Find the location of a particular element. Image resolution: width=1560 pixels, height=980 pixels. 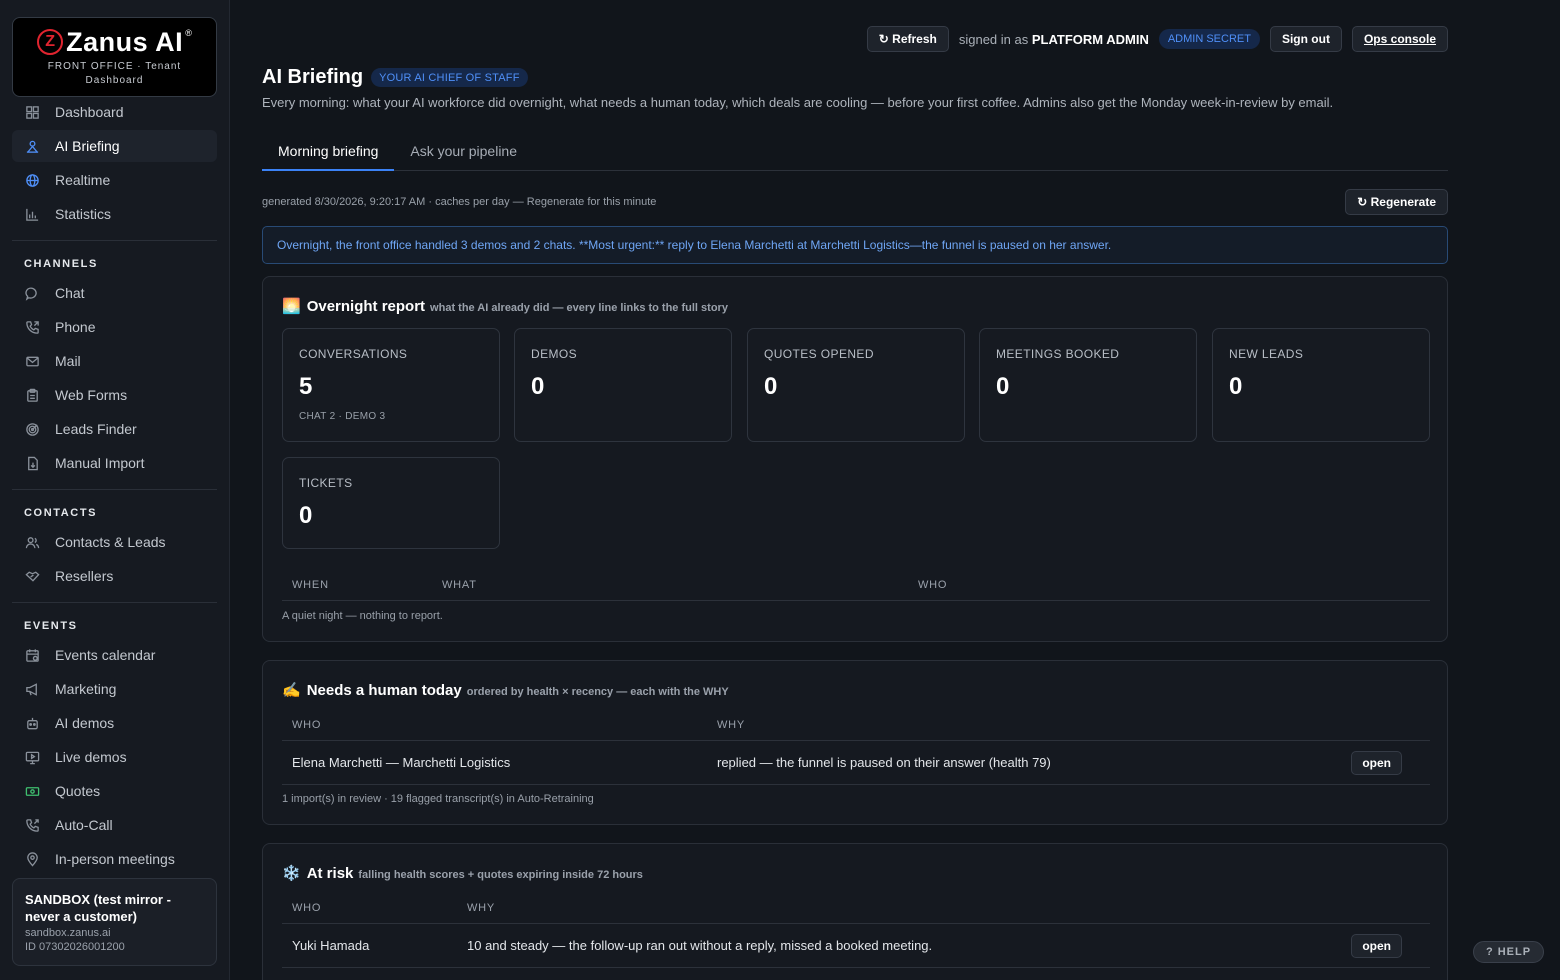

sidebar-item-dashboard: Dashboard is located at coordinates (114, 112).